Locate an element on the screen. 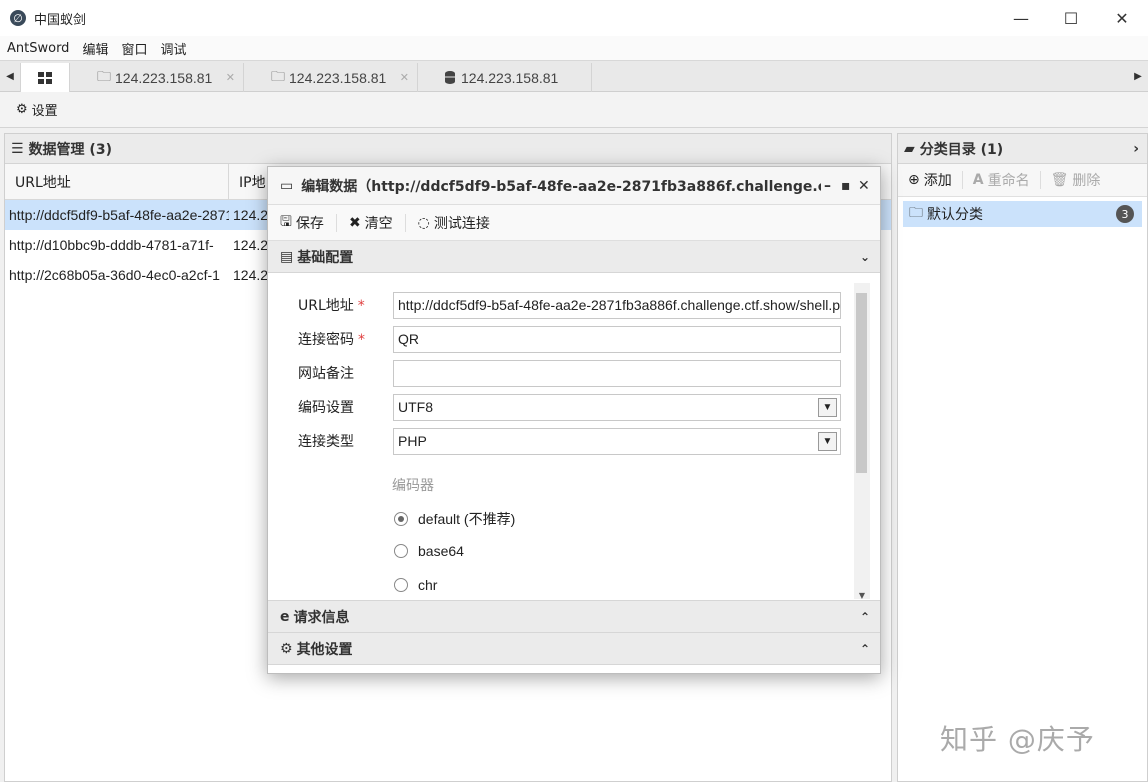  dialog-maximize-button: ▪ is located at coordinates (846, 186).